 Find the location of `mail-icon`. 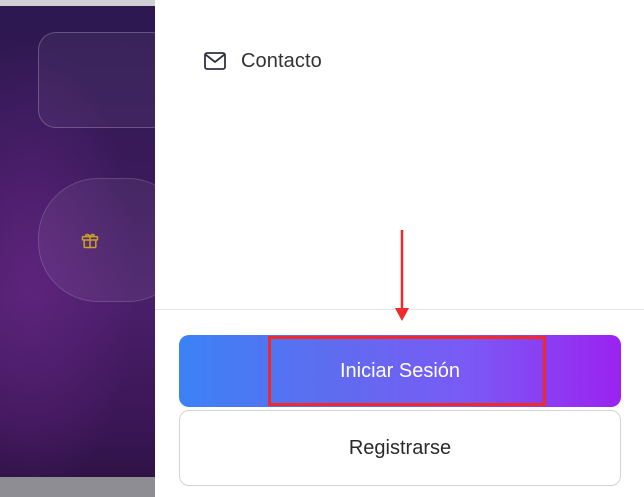

mail-icon is located at coordinates (215, 61).